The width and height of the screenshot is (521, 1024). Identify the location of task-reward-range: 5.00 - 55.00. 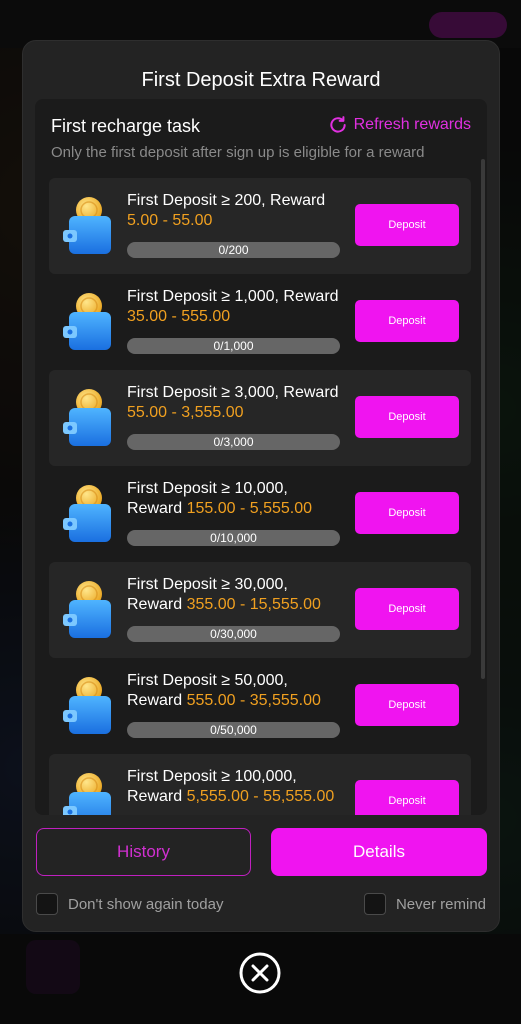
(170, 220).